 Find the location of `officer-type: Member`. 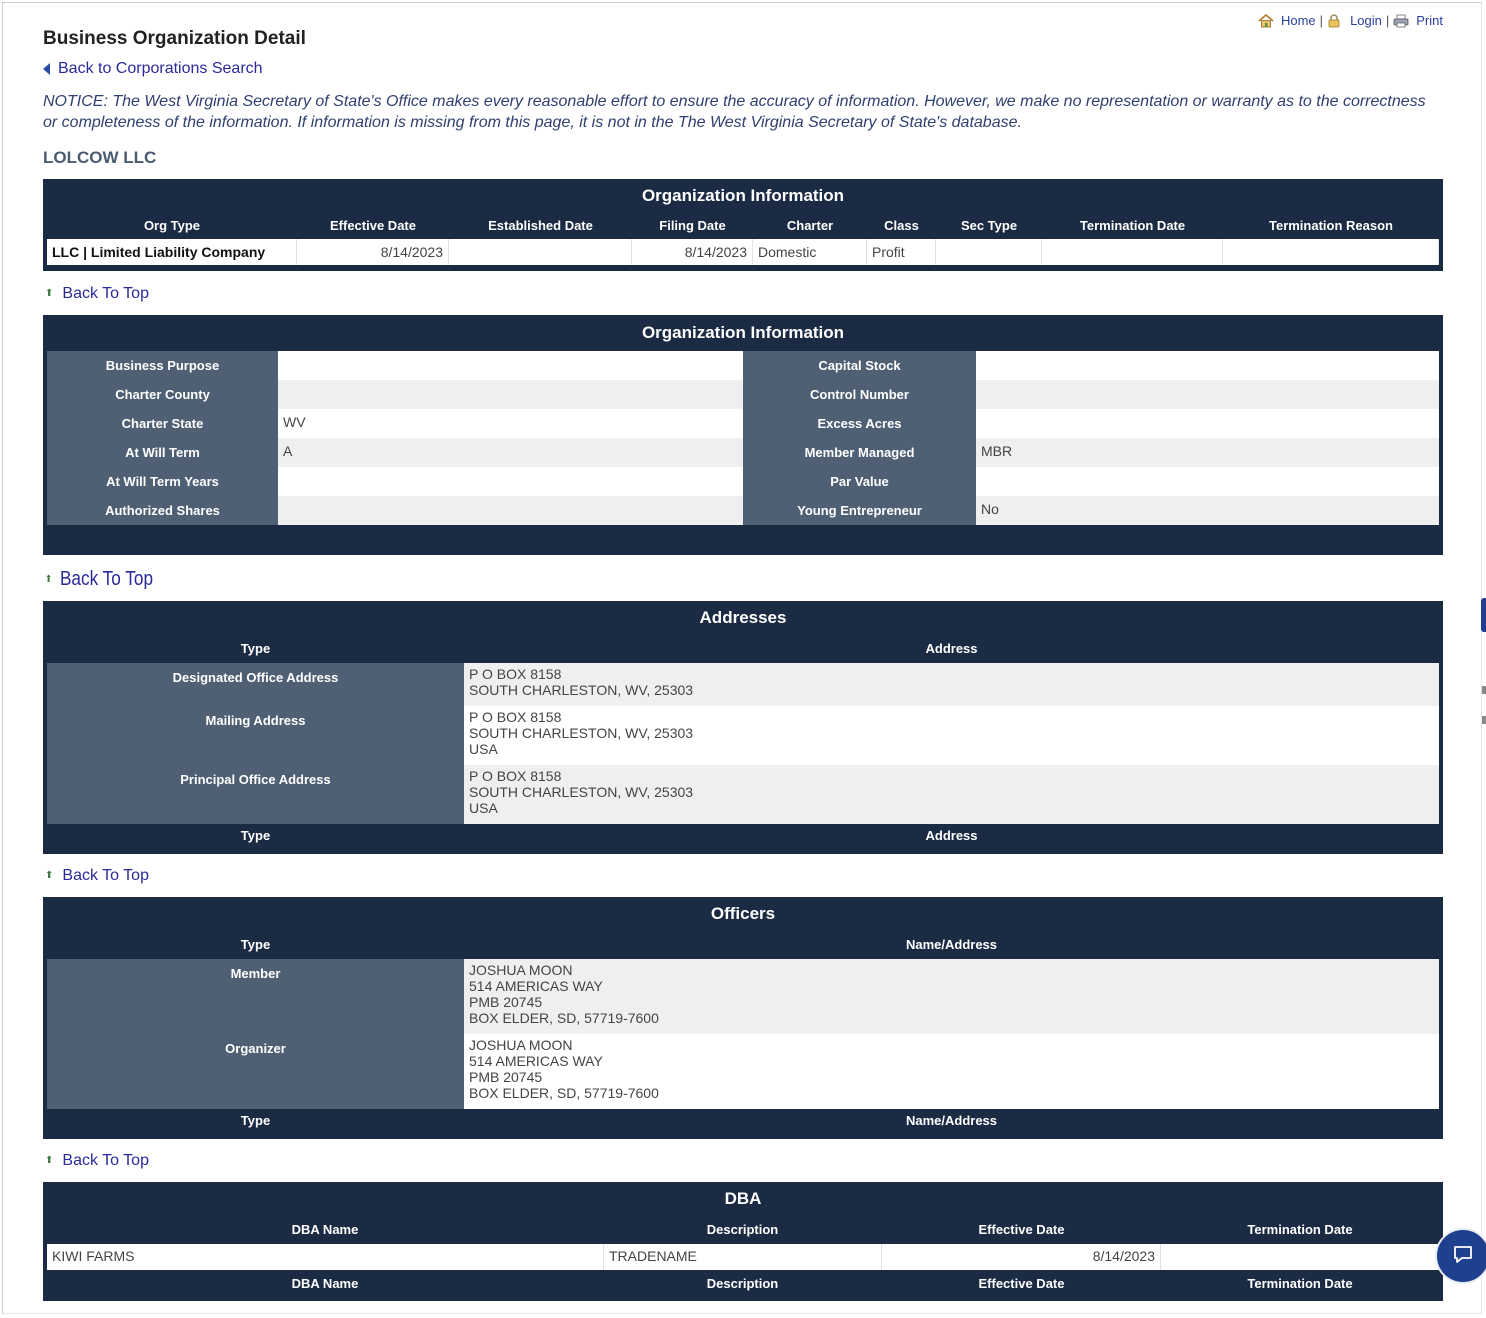

officer-type: Member is located at coordinates (255, 996).